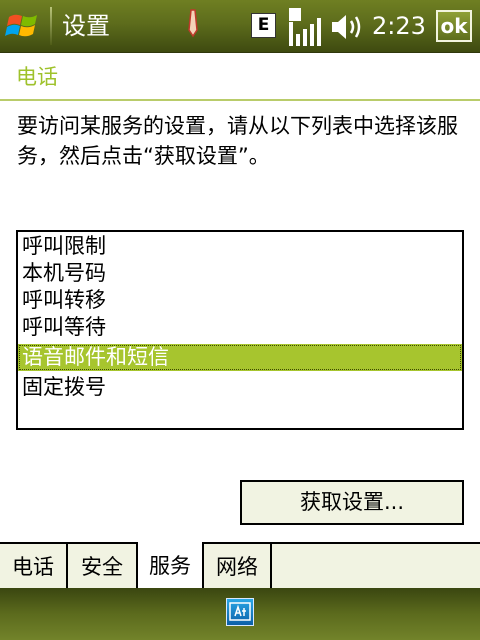 The height and width of the screenshot is (640, 480). Describe the element at coordinates (305, 27) in the screenshot. I see `signal-strength-icon` at that location.